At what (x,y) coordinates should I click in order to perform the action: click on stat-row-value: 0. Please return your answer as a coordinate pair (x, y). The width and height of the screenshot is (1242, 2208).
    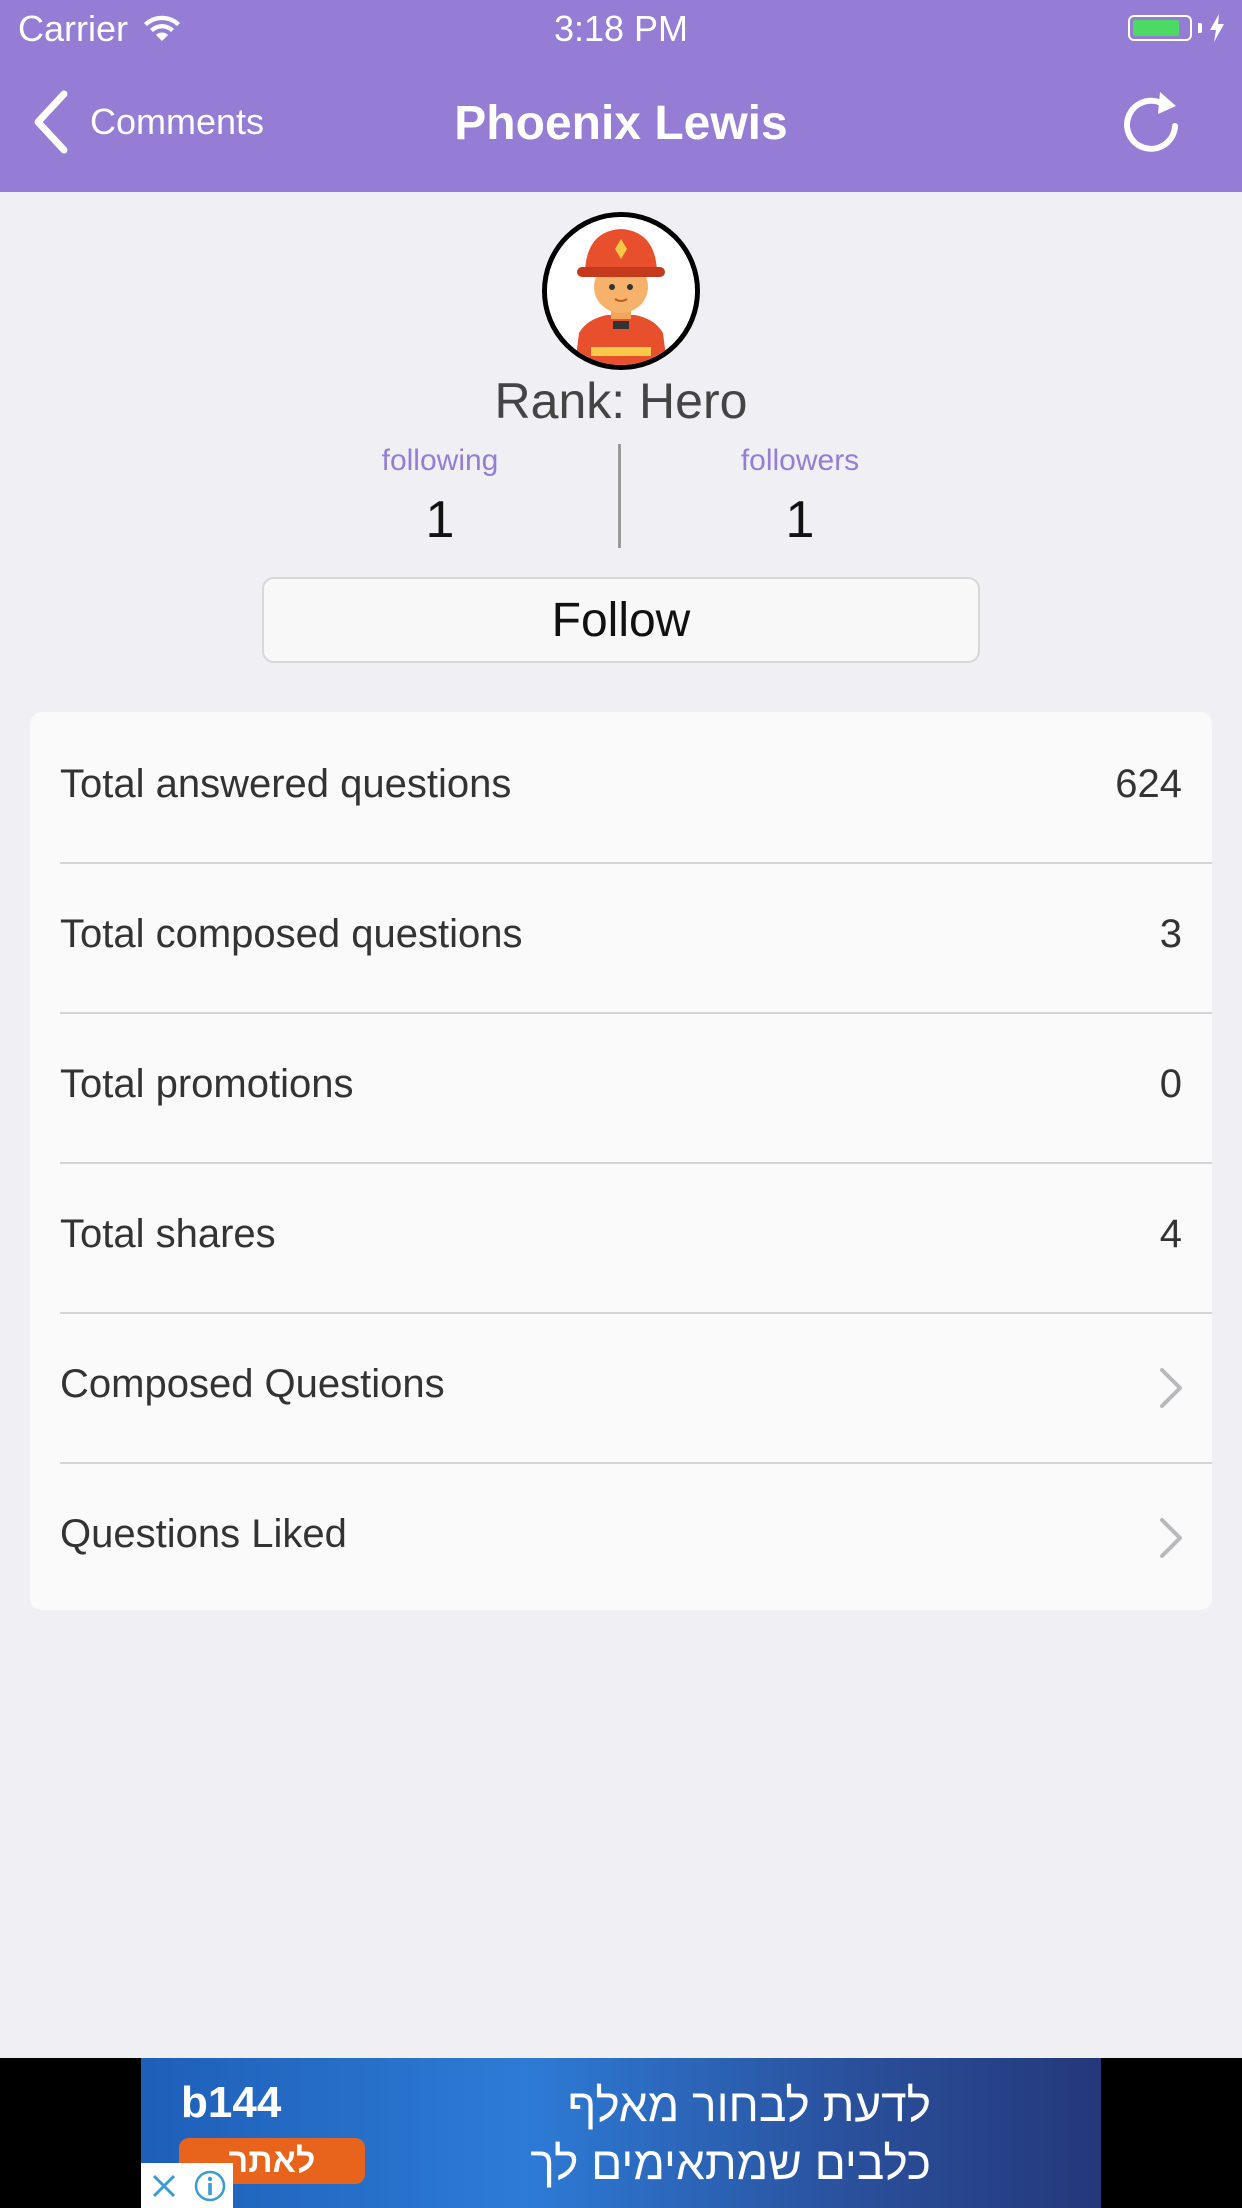
    Looking at the image, I should click on (1170, 1084).